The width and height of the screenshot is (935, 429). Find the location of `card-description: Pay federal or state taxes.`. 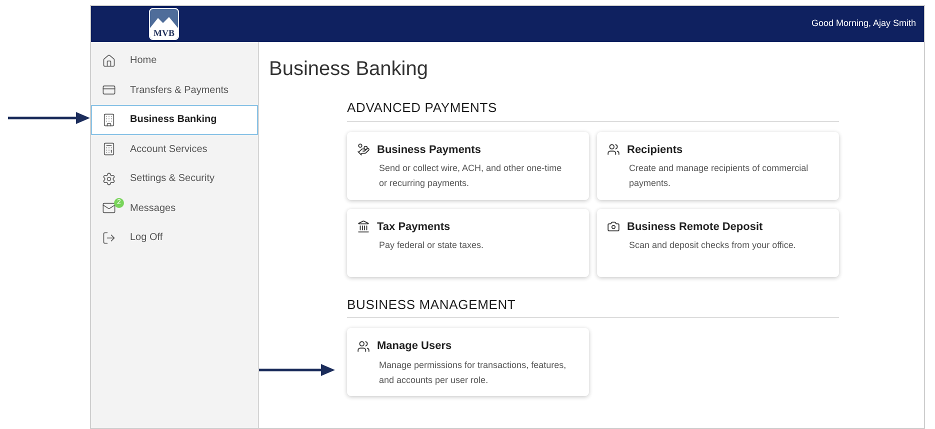

card-description: Pay federal or state taxes. is located at coordinates (432, 245).